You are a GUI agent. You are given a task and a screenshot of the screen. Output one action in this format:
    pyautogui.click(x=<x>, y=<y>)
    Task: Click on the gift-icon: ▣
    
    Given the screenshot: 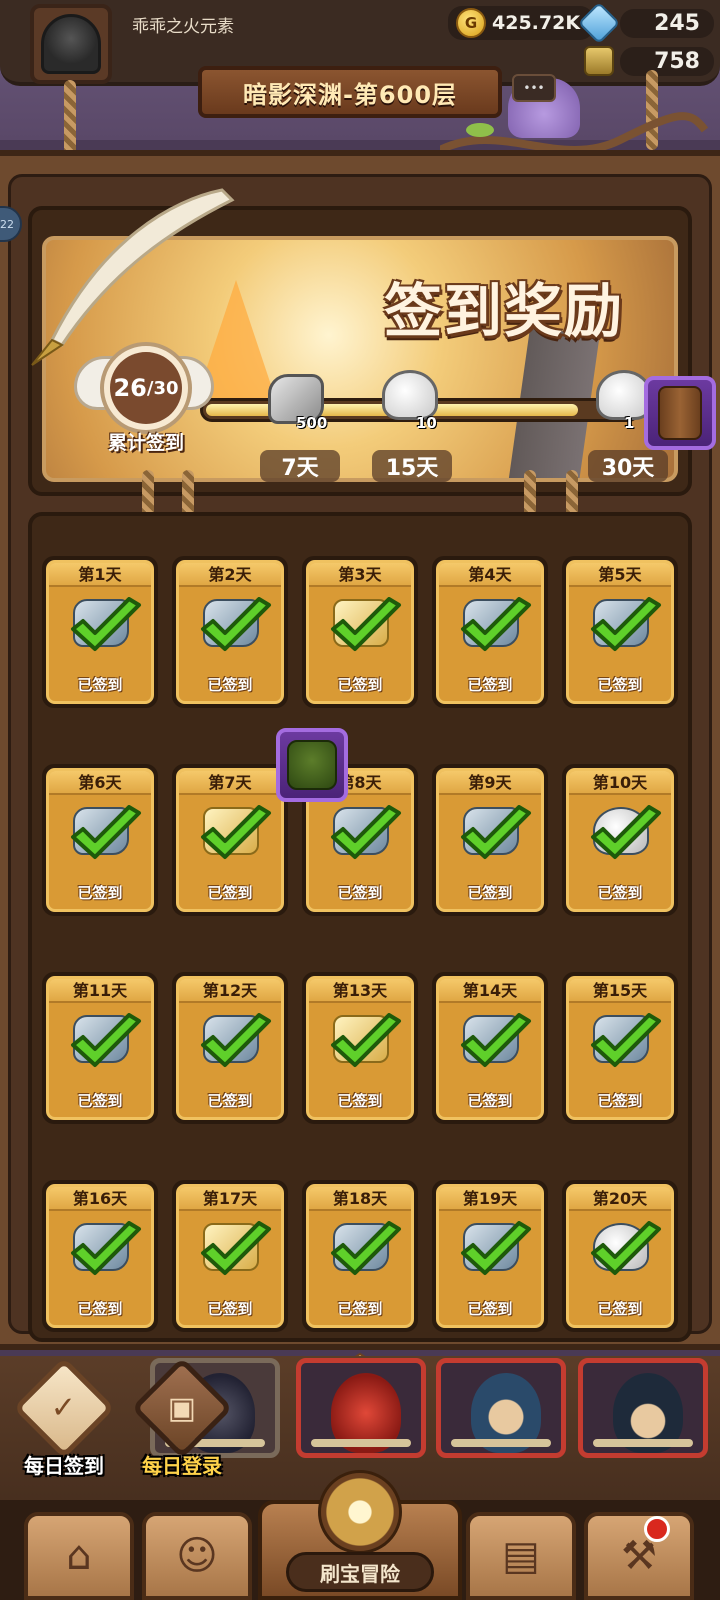 What is the action you would take?
    pyautogui.click(x=182, y=1408)
    